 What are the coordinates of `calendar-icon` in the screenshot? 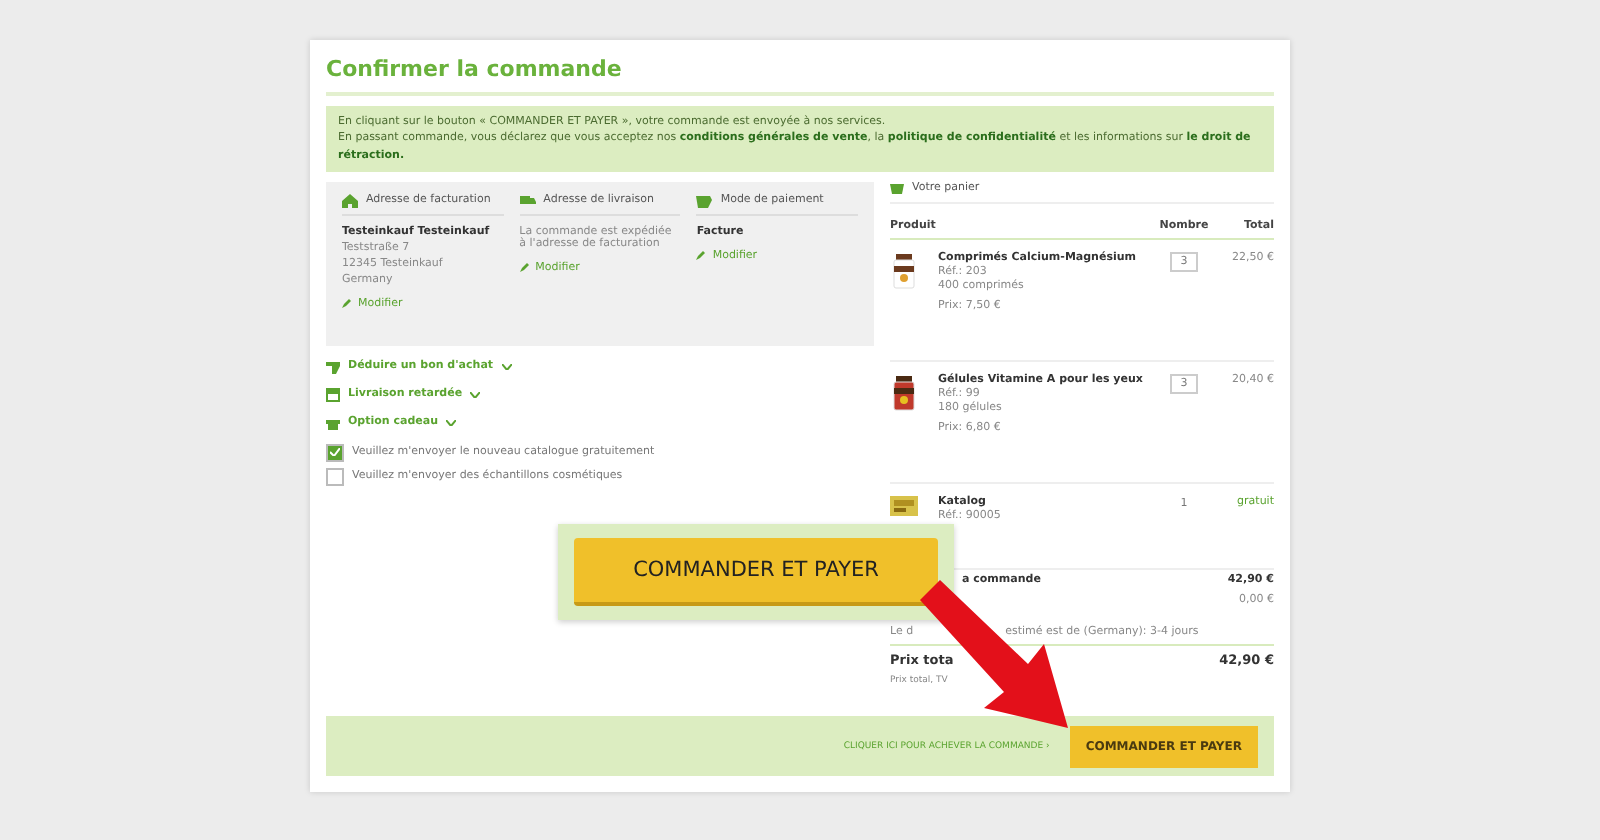 It's located at (333, 394).